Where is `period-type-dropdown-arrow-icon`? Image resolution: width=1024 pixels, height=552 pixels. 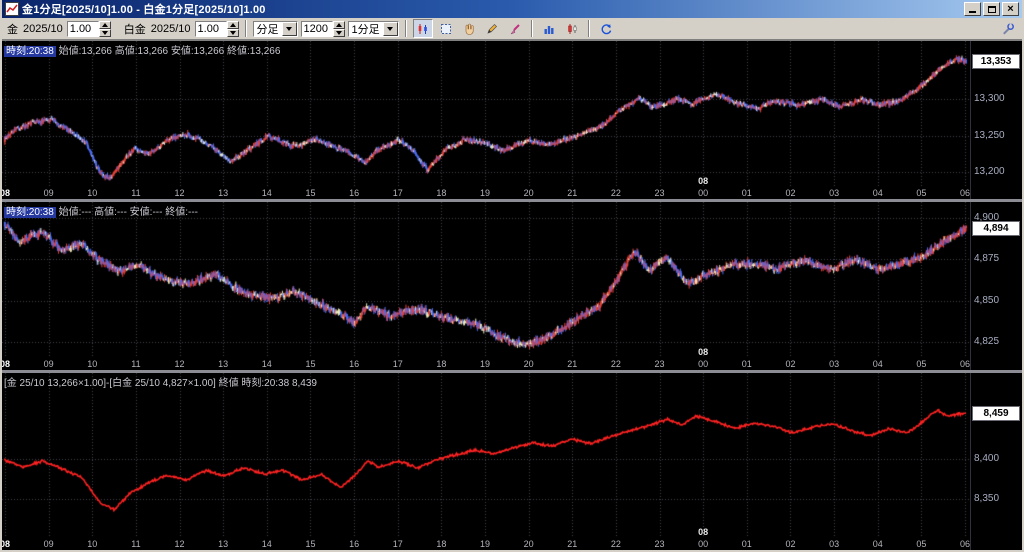 period-type-dropdown-arrow-icon is located at coordinates (289, 28).